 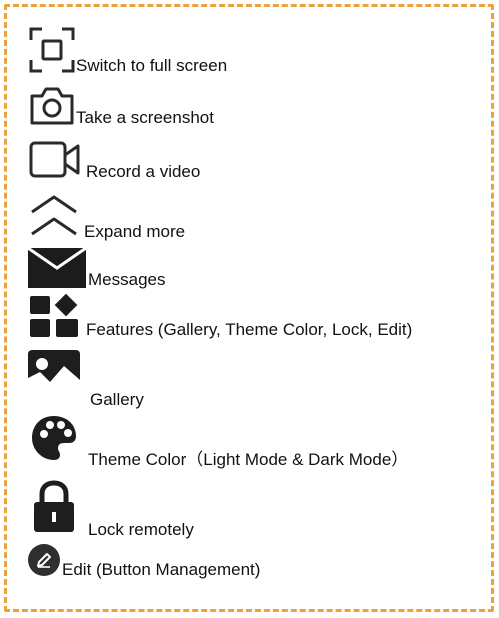 What do you see at coordinates (248, 459) in the screenshot?
I see `legend-label: Theme Color（Light Mode & Dark Mode）` at bounding box center [248, 459].